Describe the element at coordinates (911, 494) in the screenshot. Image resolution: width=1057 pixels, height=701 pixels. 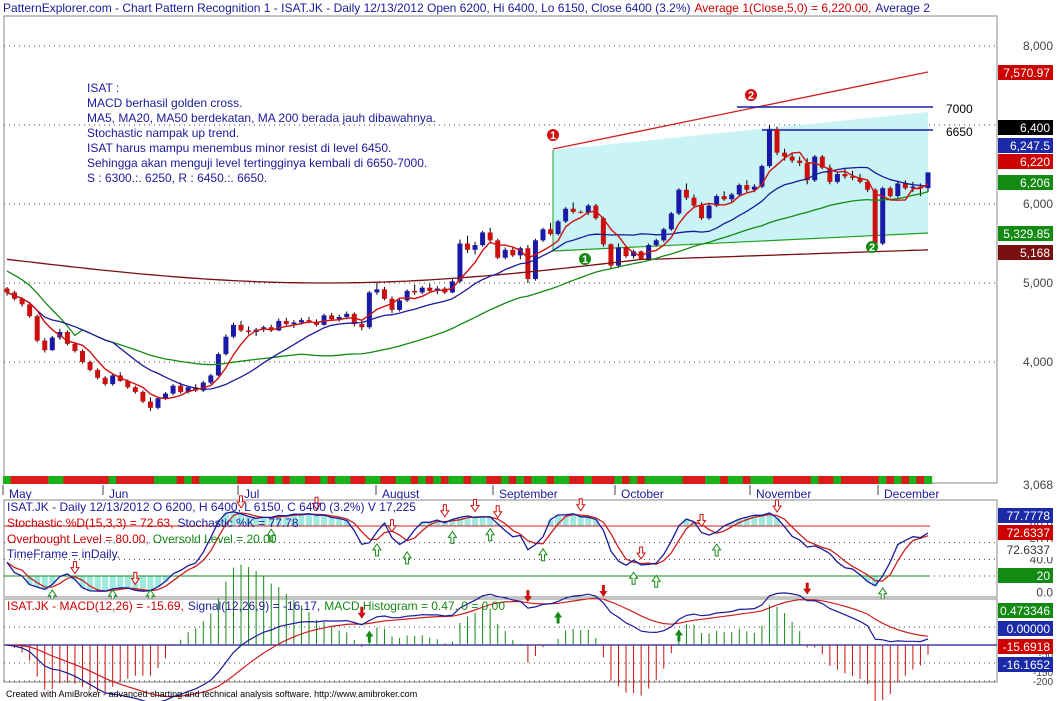
I see `month-label: December` at that location.